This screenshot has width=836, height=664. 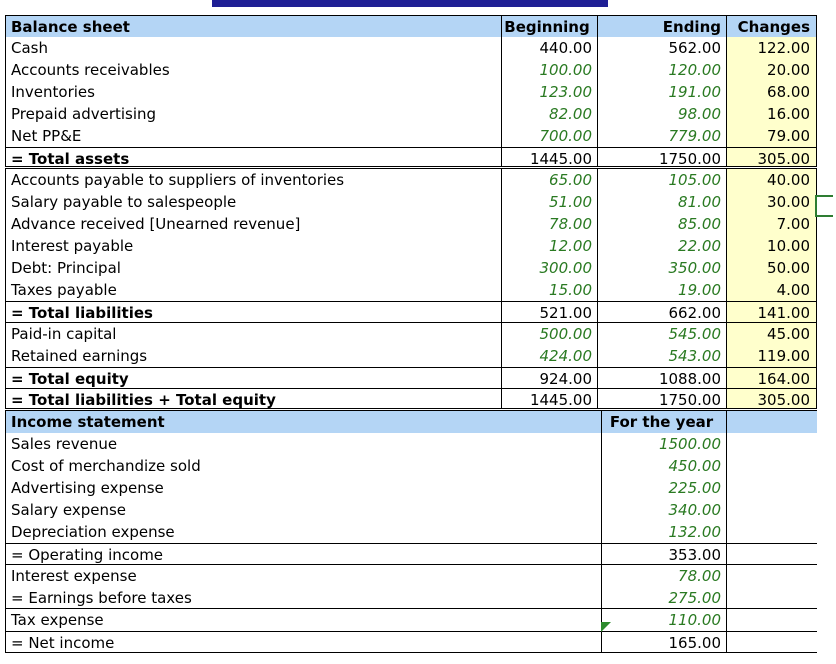 I want to click on row-label: Interest expense, so click(x=303, y=576).